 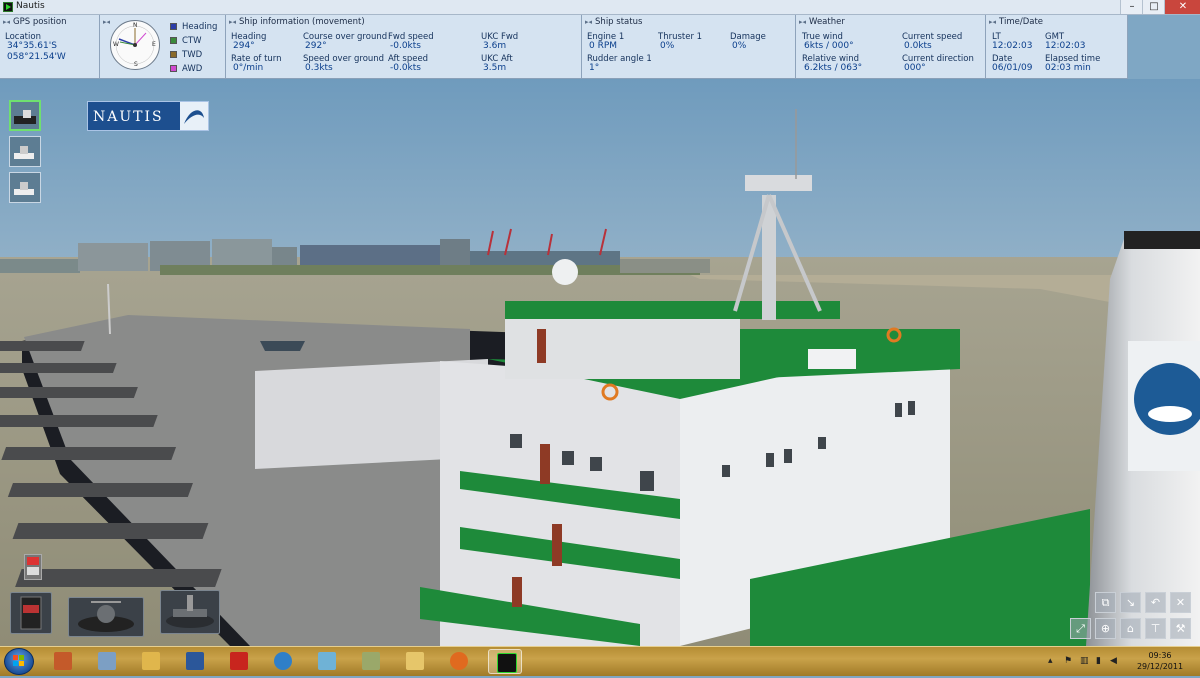 I want to click on thruster-lever-icon, so click(x=190, y=611).